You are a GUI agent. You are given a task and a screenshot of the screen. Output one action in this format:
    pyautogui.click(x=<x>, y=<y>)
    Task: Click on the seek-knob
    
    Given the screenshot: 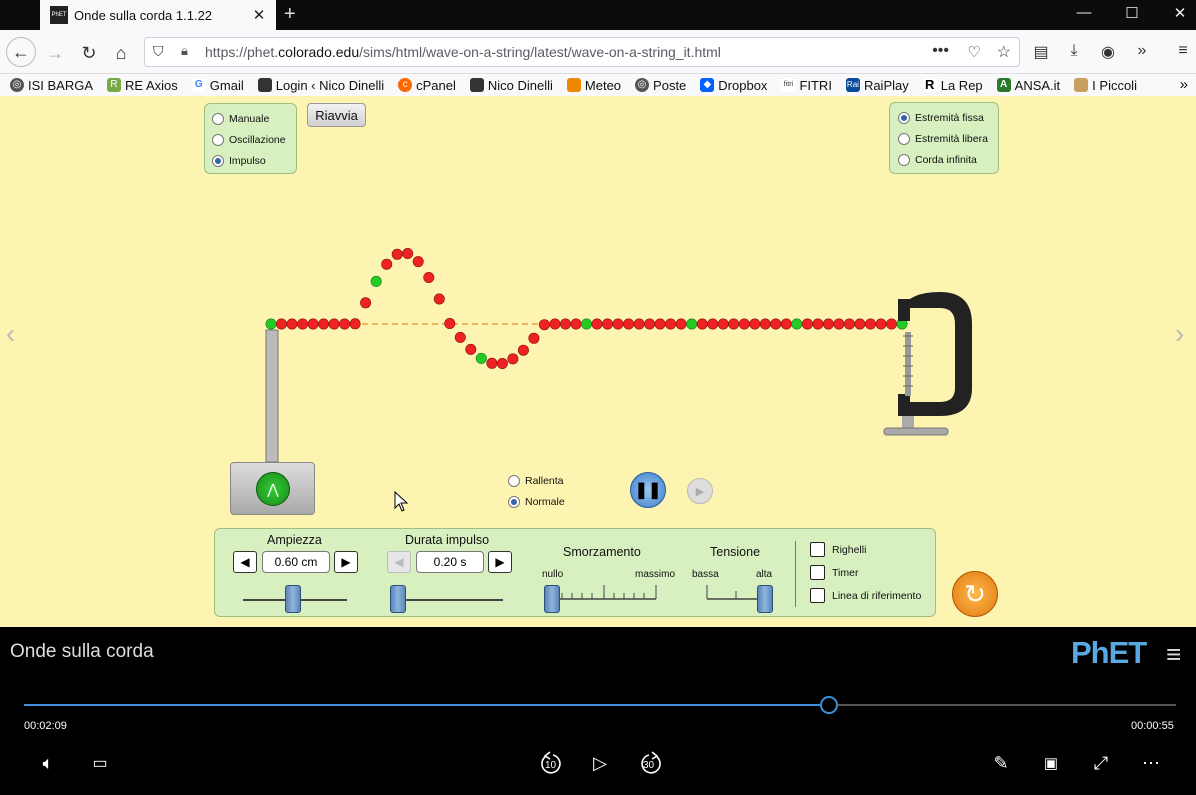 What is the action you would take?
    pyautogui.click(x=829, y=705)
    